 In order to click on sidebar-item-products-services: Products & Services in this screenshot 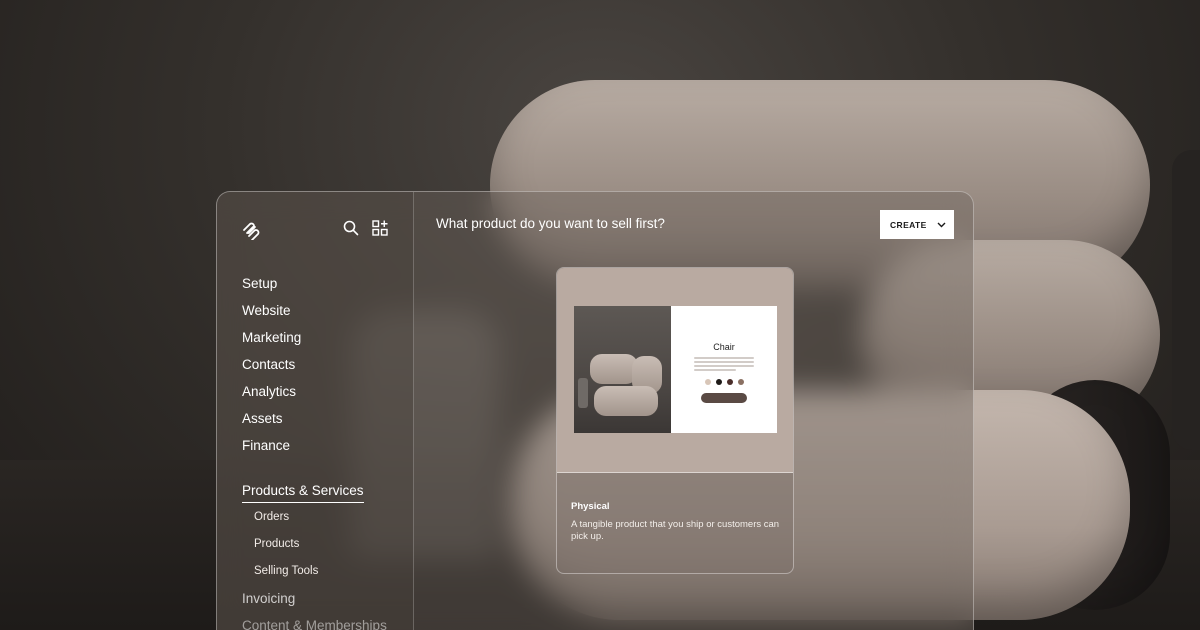, I will do `click(303, 493)`.